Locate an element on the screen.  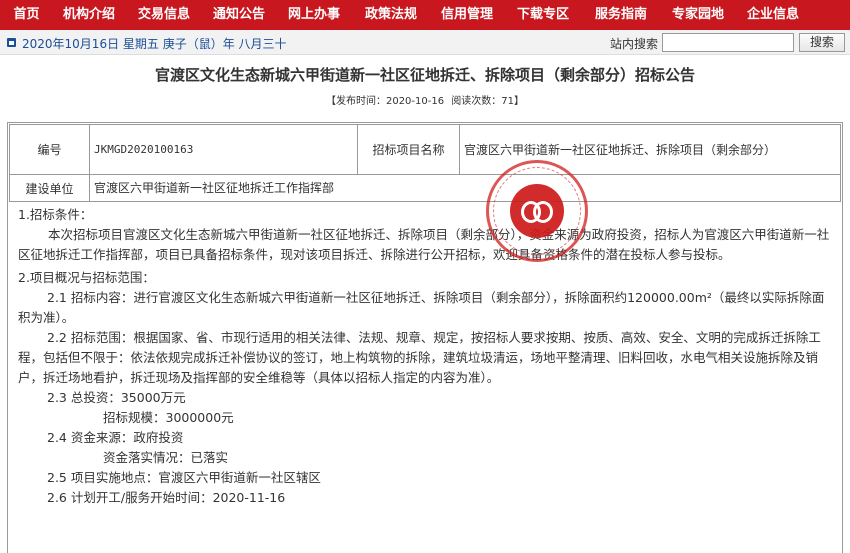
nav-about: 机构介绍 is located at coordinates (89, 15).